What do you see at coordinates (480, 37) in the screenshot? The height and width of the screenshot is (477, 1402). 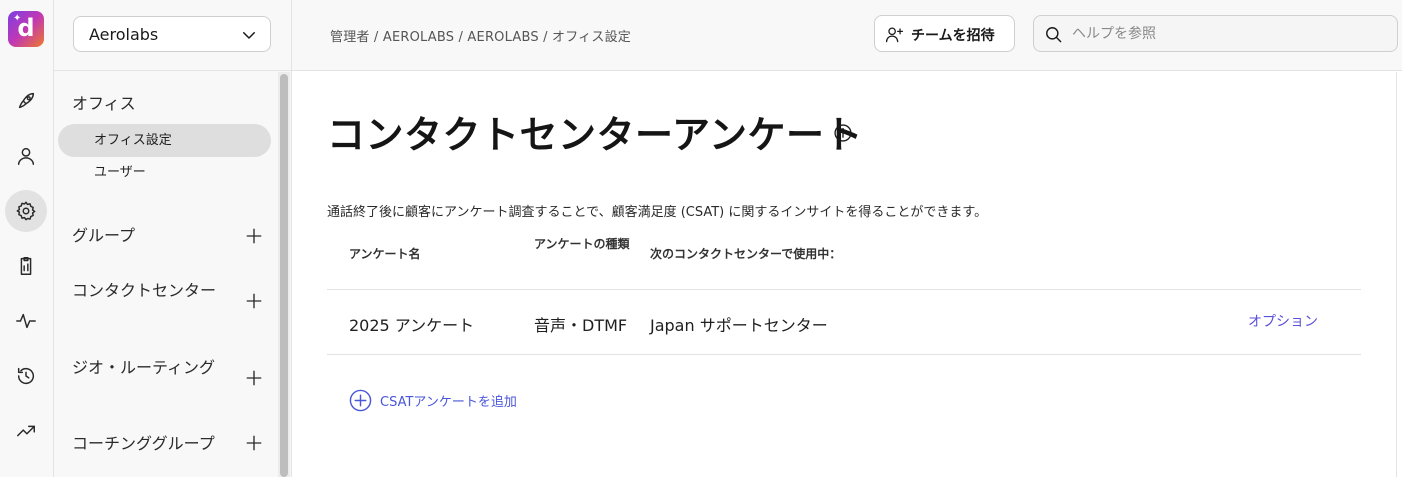 I see `breadcrumb: 管理者 / AEROLABS / AEROLABS / オフィス設定` at bounding box center [480, 37].